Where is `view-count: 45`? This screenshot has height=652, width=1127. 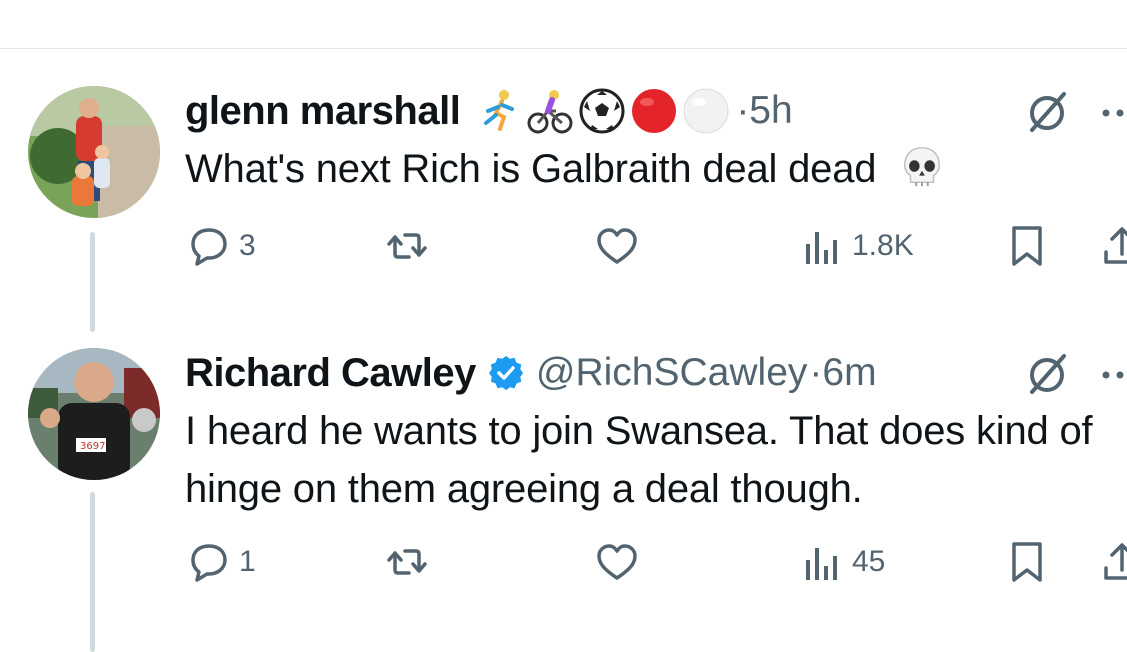 view-count: 45 is located at coordinates (869, 561).